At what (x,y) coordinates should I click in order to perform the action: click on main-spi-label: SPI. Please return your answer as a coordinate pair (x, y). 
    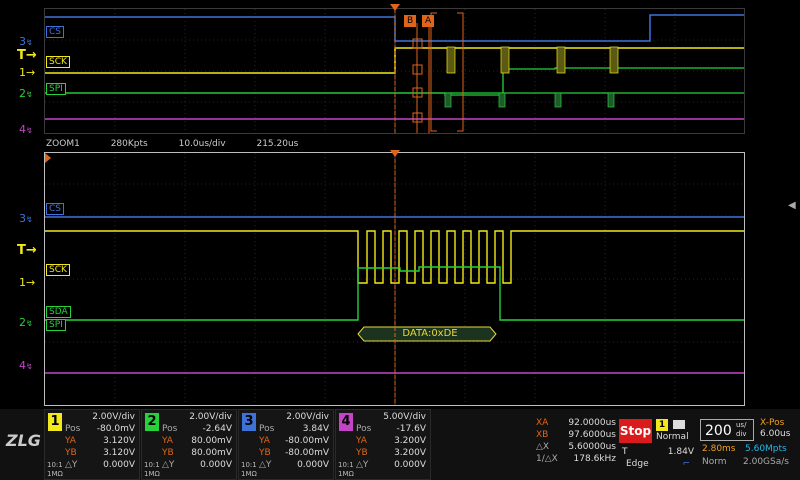
    Looking at the image, I should click on (56, 89).